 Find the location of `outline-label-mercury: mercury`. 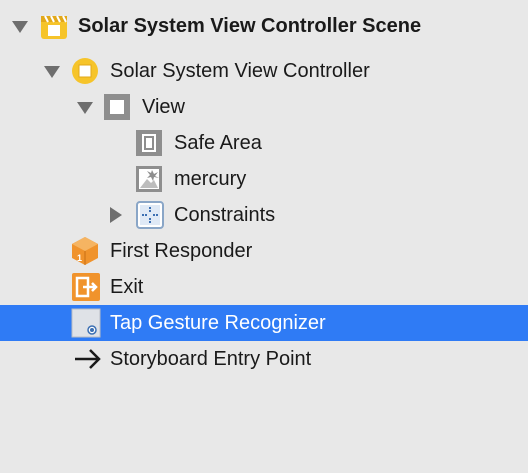

outline-label-mercury: mercury is located at coordinates (210, 179).